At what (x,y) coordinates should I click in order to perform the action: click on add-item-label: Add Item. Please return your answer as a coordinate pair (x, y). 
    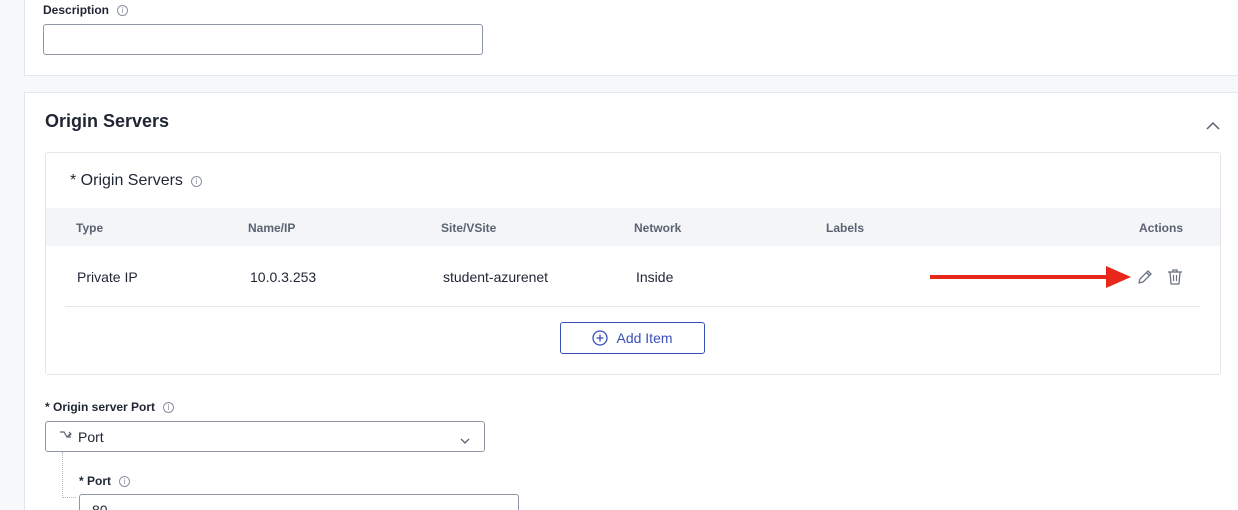
    Looking at the image, I should click on (644, 338).